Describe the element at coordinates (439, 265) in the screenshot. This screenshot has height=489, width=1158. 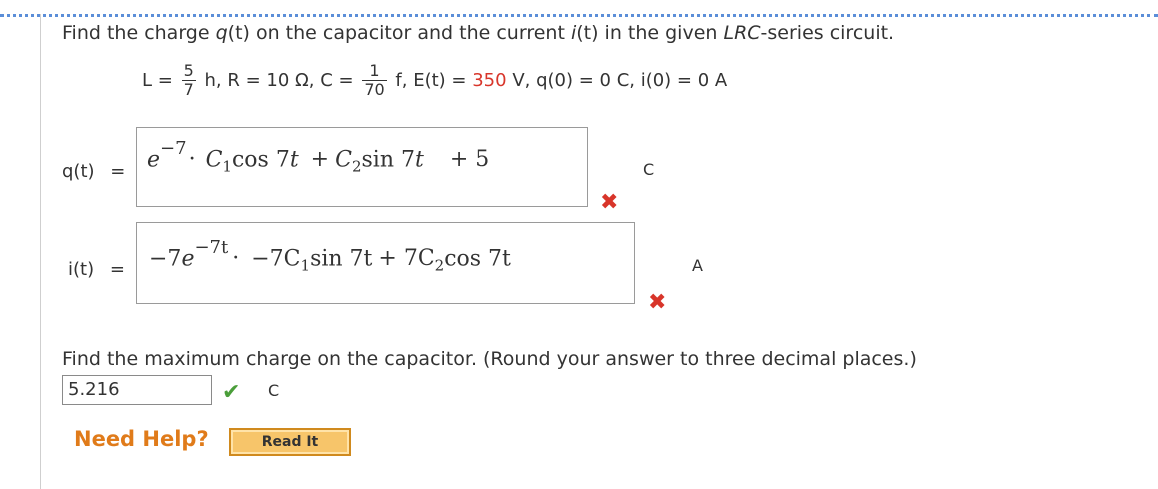
I see `i-term2-sub: 2` at that location.